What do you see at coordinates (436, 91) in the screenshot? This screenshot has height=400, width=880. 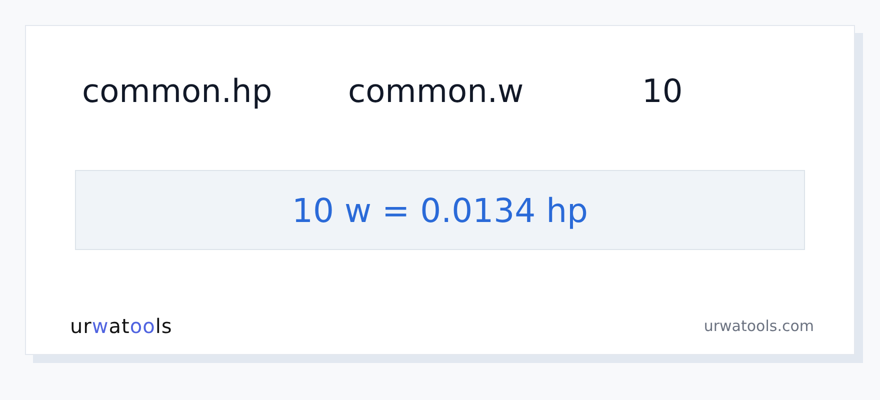 I see `unit-text: common.w` at bounding box center [436, 91].